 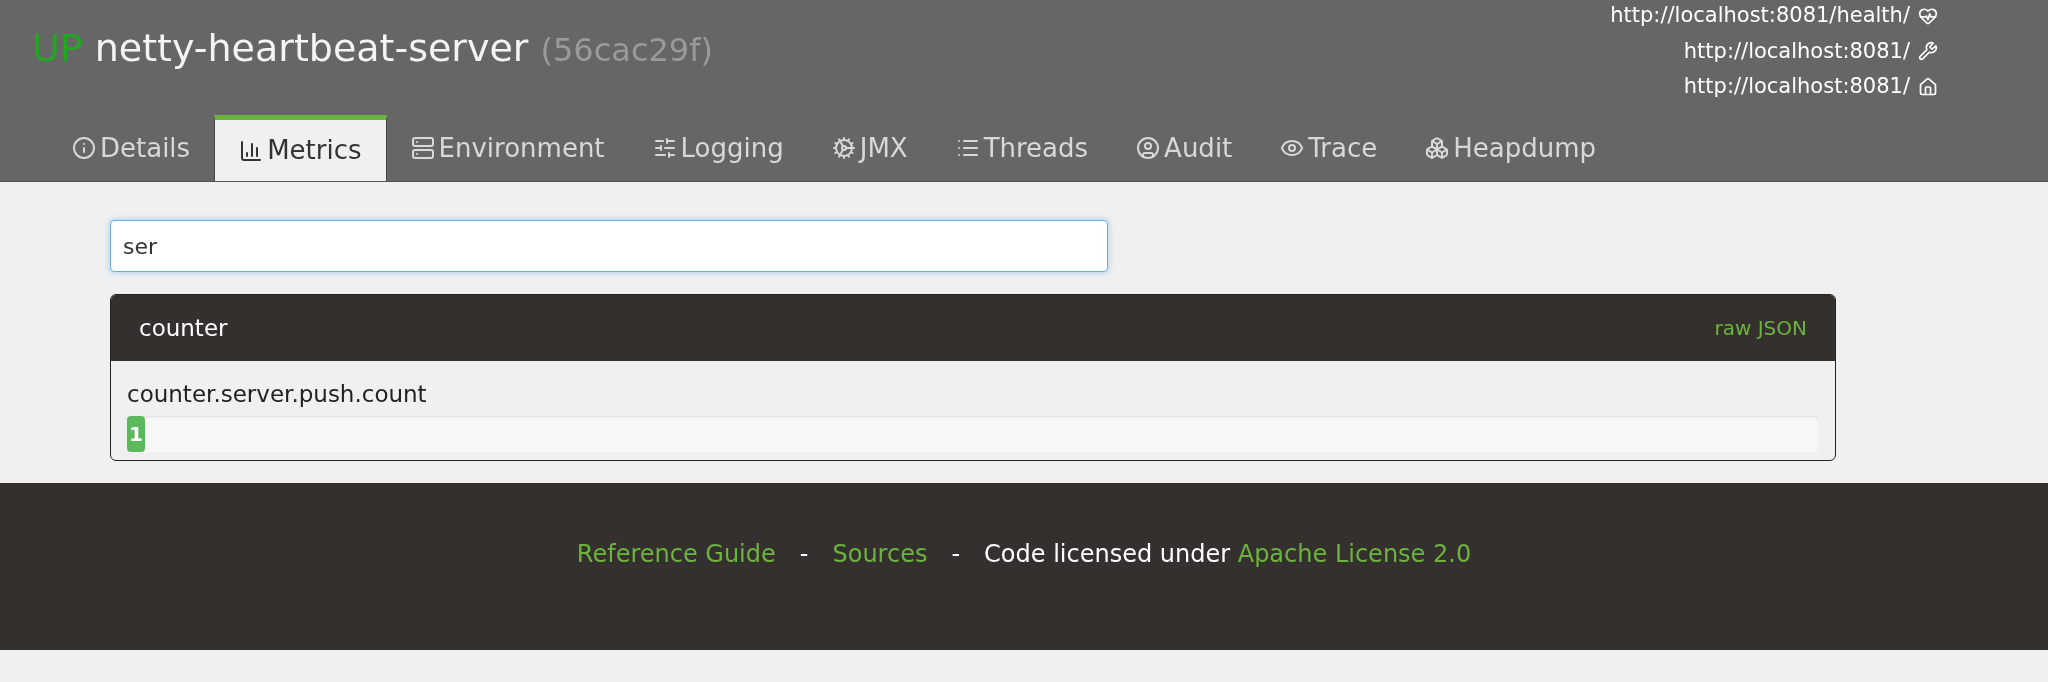 I want to click on metric-name: counter.server.push.count, so click(x=277, y=394).